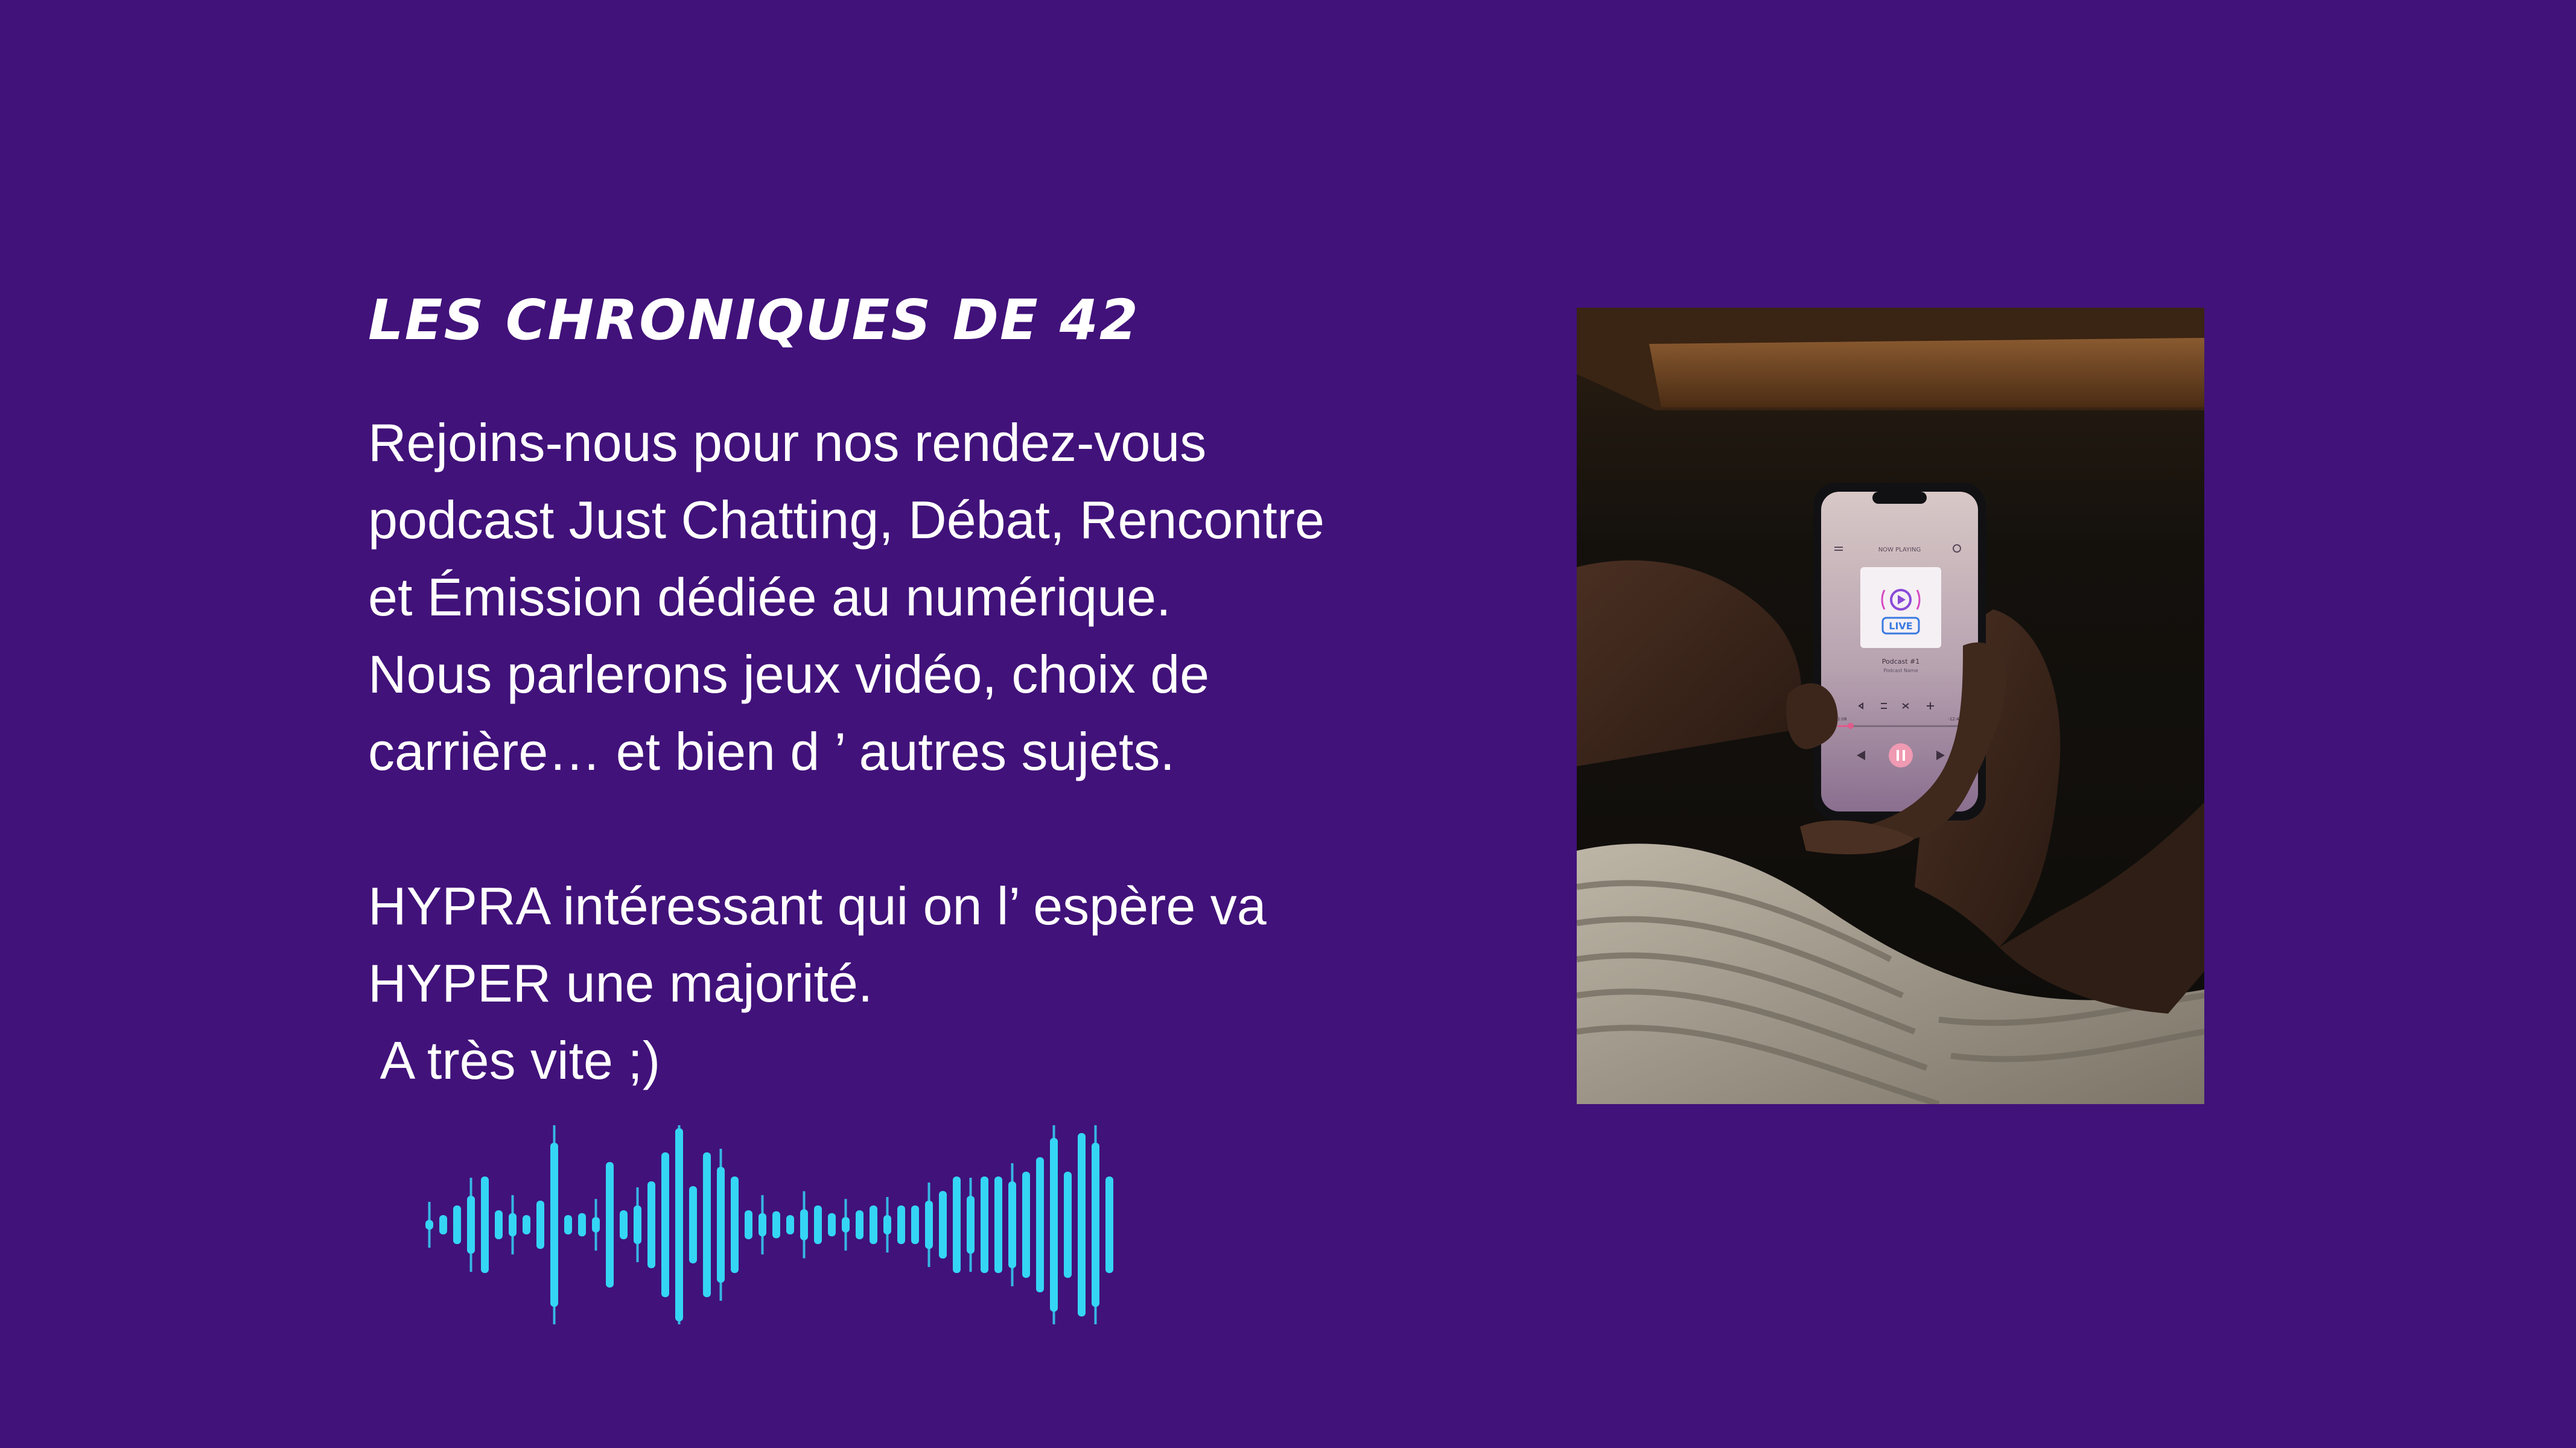 The image size is (2576, 1448). Describe the element at coordinates (787, 443) in the screenshot. I see `description-line: Rejoins-nous pour nos rendez-vous` at that location.